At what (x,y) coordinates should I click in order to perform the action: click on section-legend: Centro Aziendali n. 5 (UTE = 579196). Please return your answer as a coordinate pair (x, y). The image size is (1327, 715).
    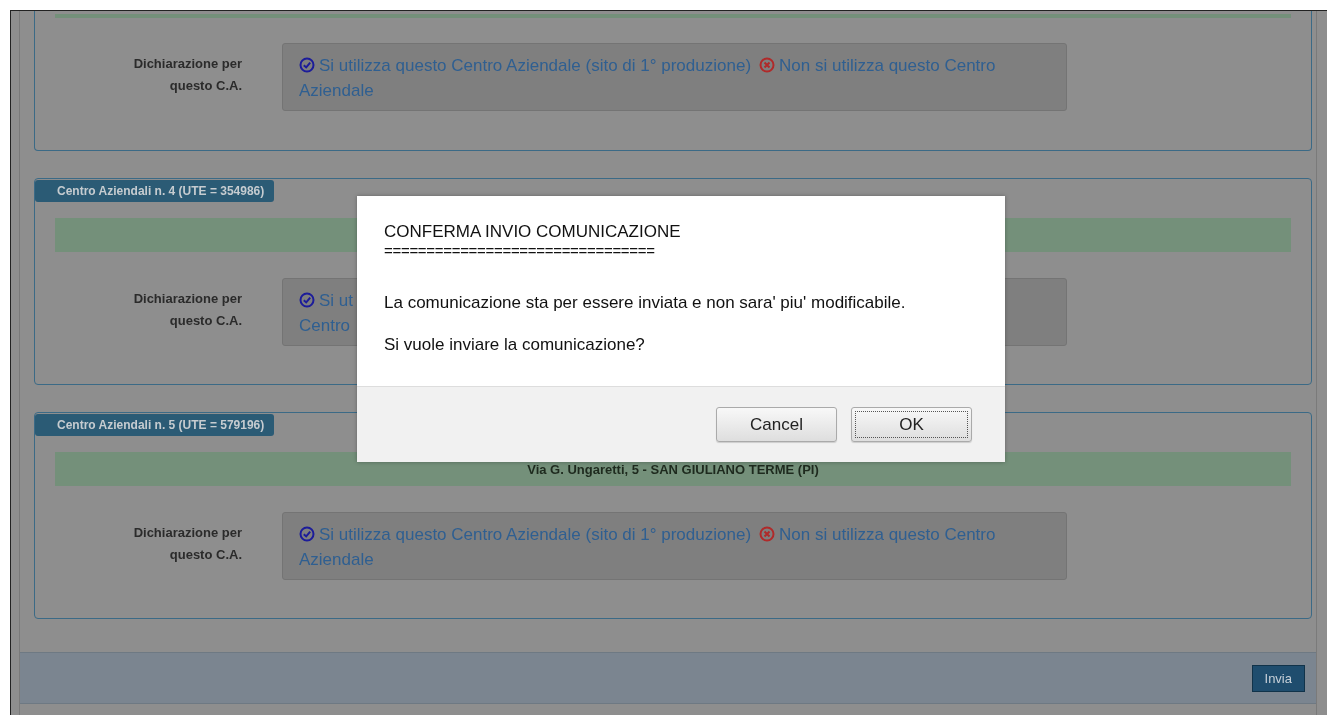
    Looking at the image, I should click on (155, 425).